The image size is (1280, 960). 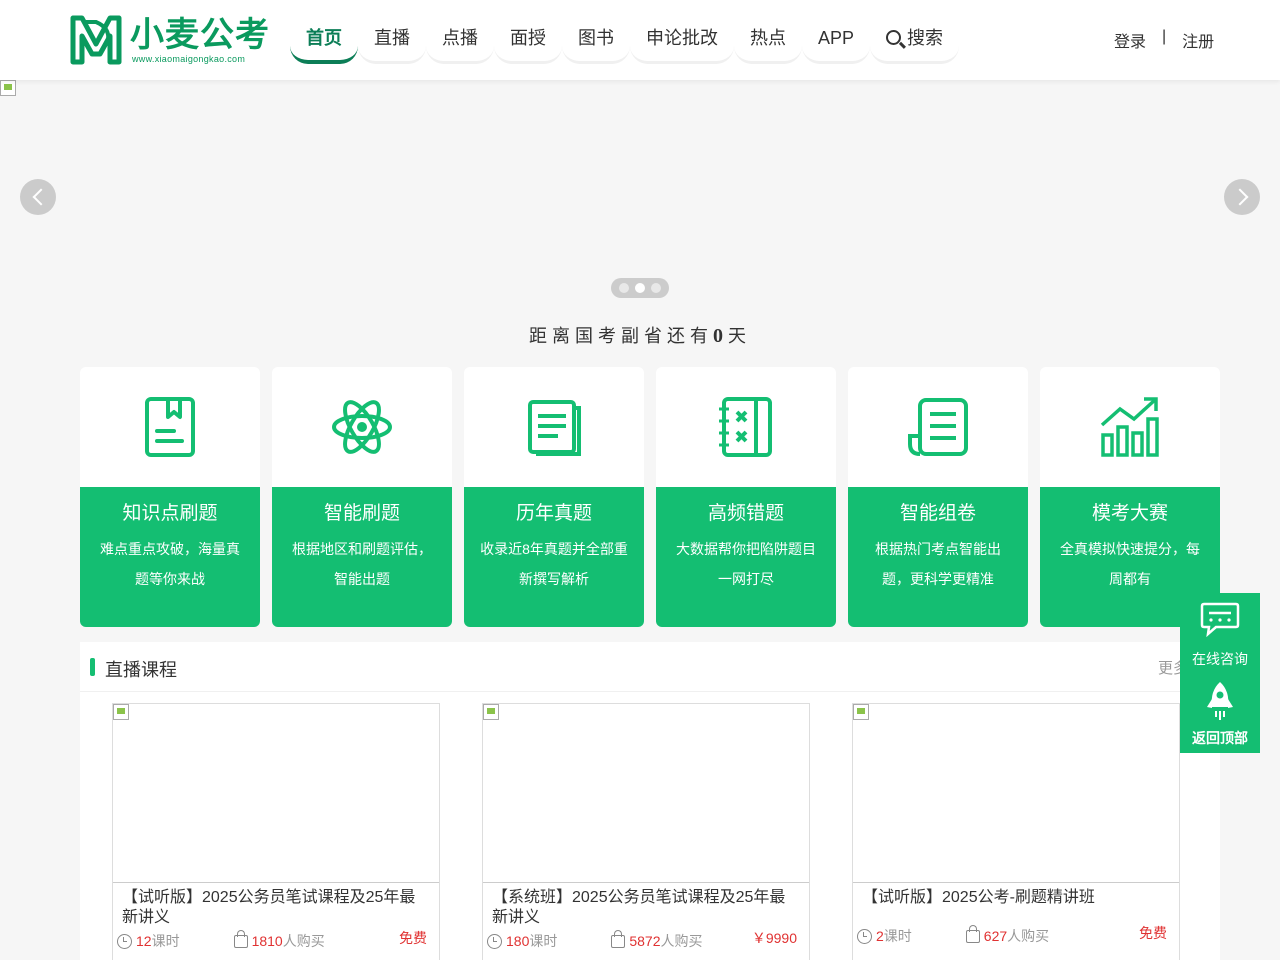 I want to click on floating-sidebar: 在线咨询 返回顶部, so click(x=1220, y=673).